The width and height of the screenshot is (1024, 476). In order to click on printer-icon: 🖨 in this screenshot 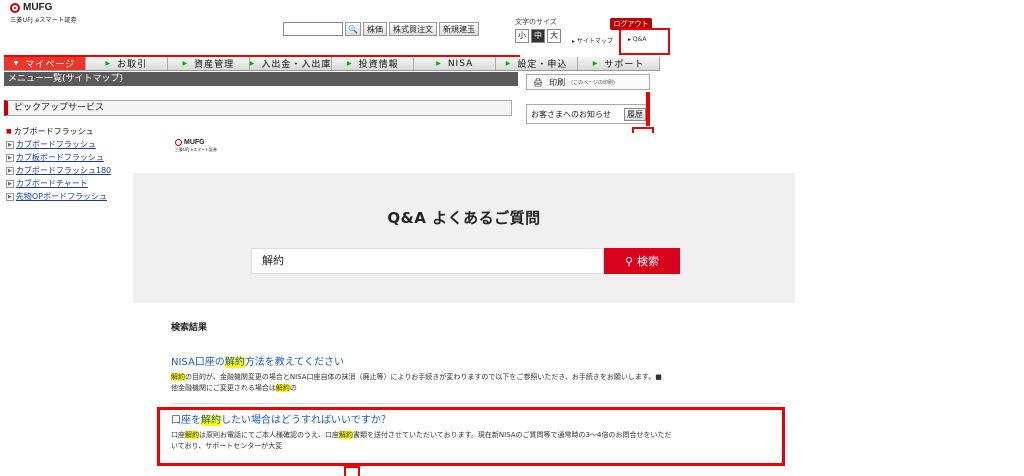, I will do `click(538, 82)`.